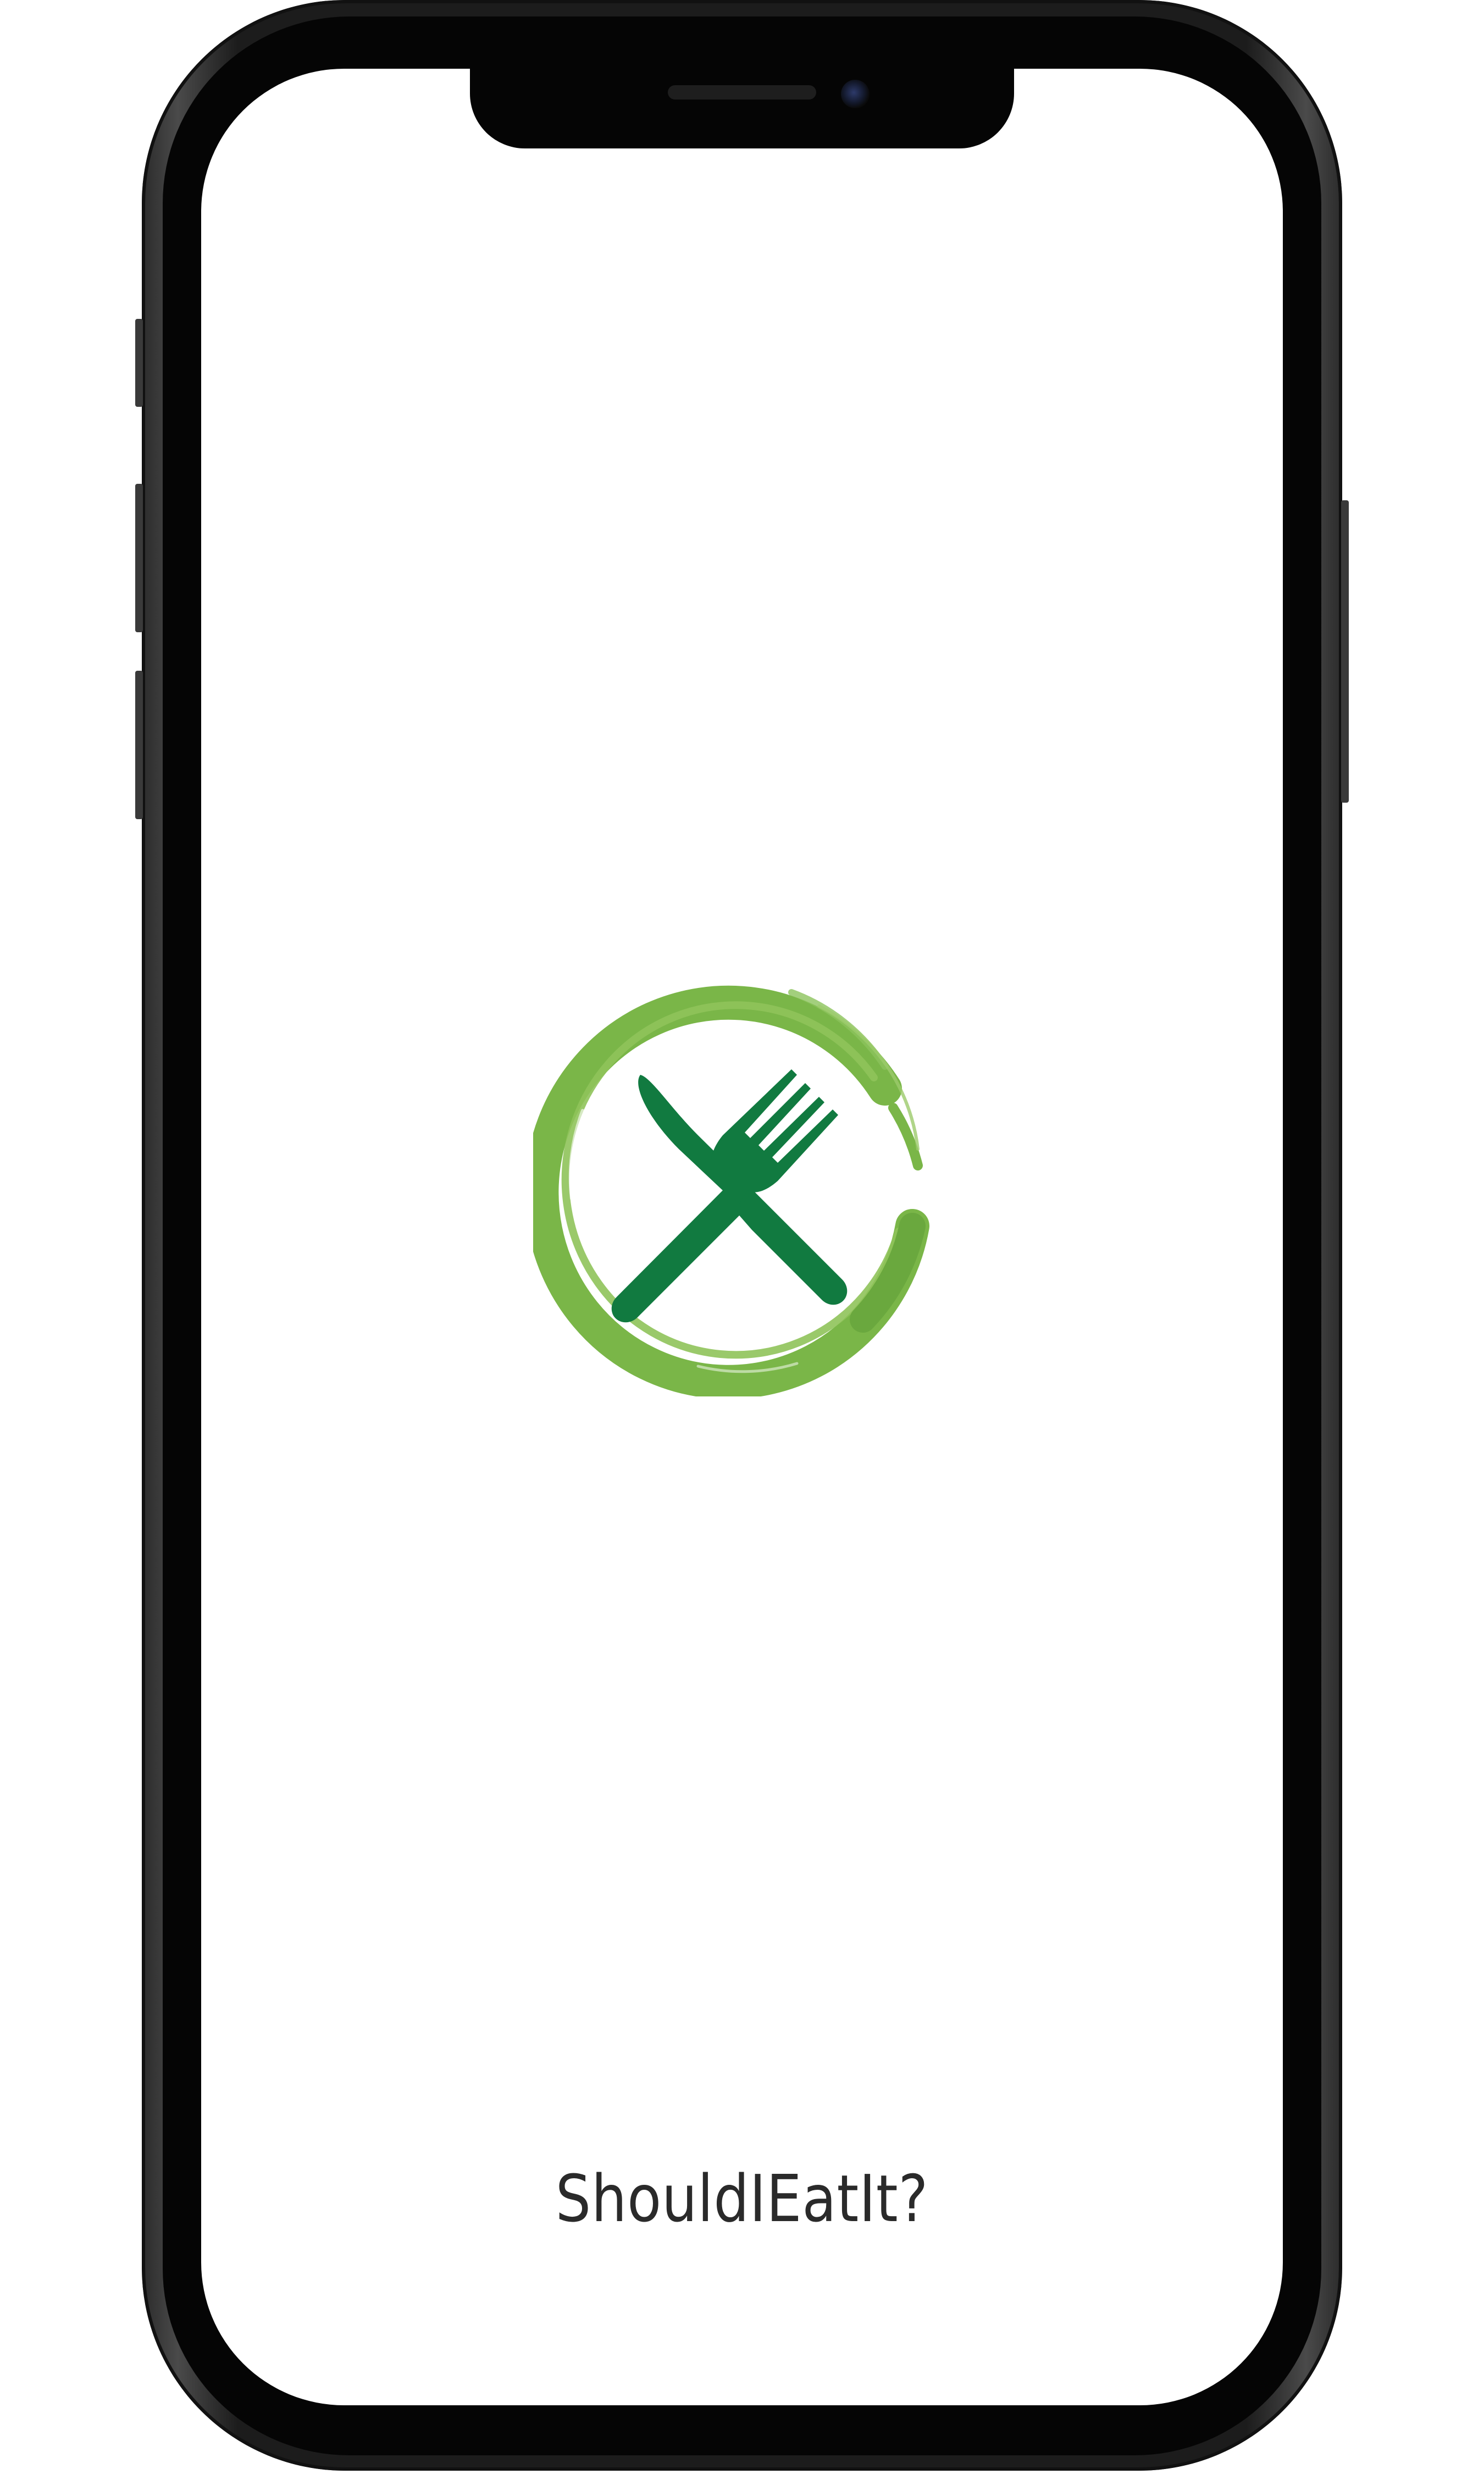  Describe the element at coordinates (779, 1187) in the screenshot. I see `fork-icon` at that location.